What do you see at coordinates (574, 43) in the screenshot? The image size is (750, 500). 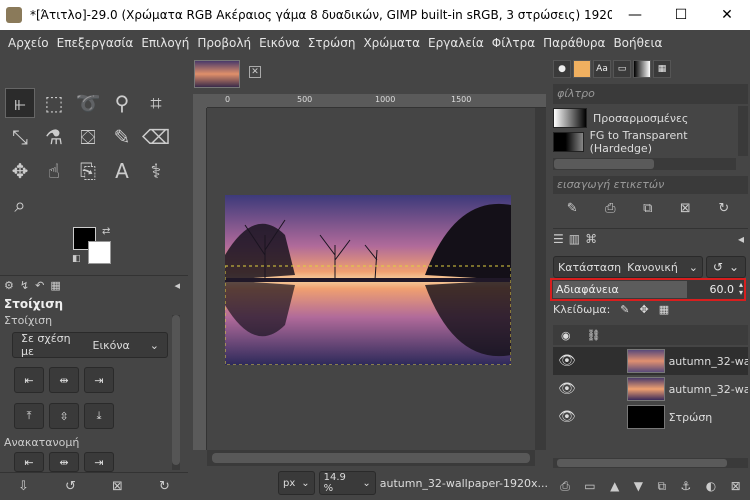 I see `menu-windows: Παράθυρα` at bounding box center [574, 43].